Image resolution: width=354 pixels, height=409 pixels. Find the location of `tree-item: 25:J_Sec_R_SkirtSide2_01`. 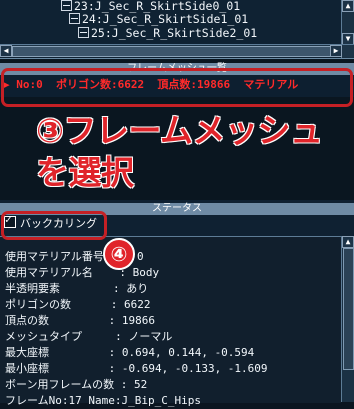

tree-item: 25:J_Sec_R_SkirtSide2_01 is located at coordinates (167, 33).